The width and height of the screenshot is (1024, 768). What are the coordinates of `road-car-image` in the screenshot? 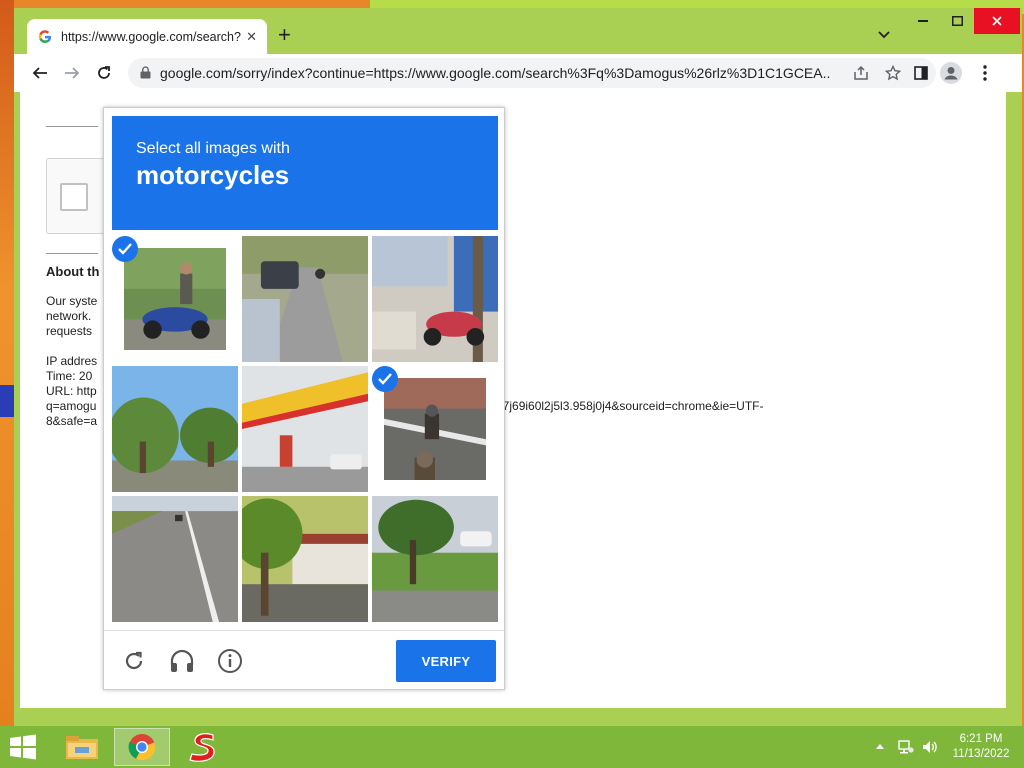 It's located at (305, 299).